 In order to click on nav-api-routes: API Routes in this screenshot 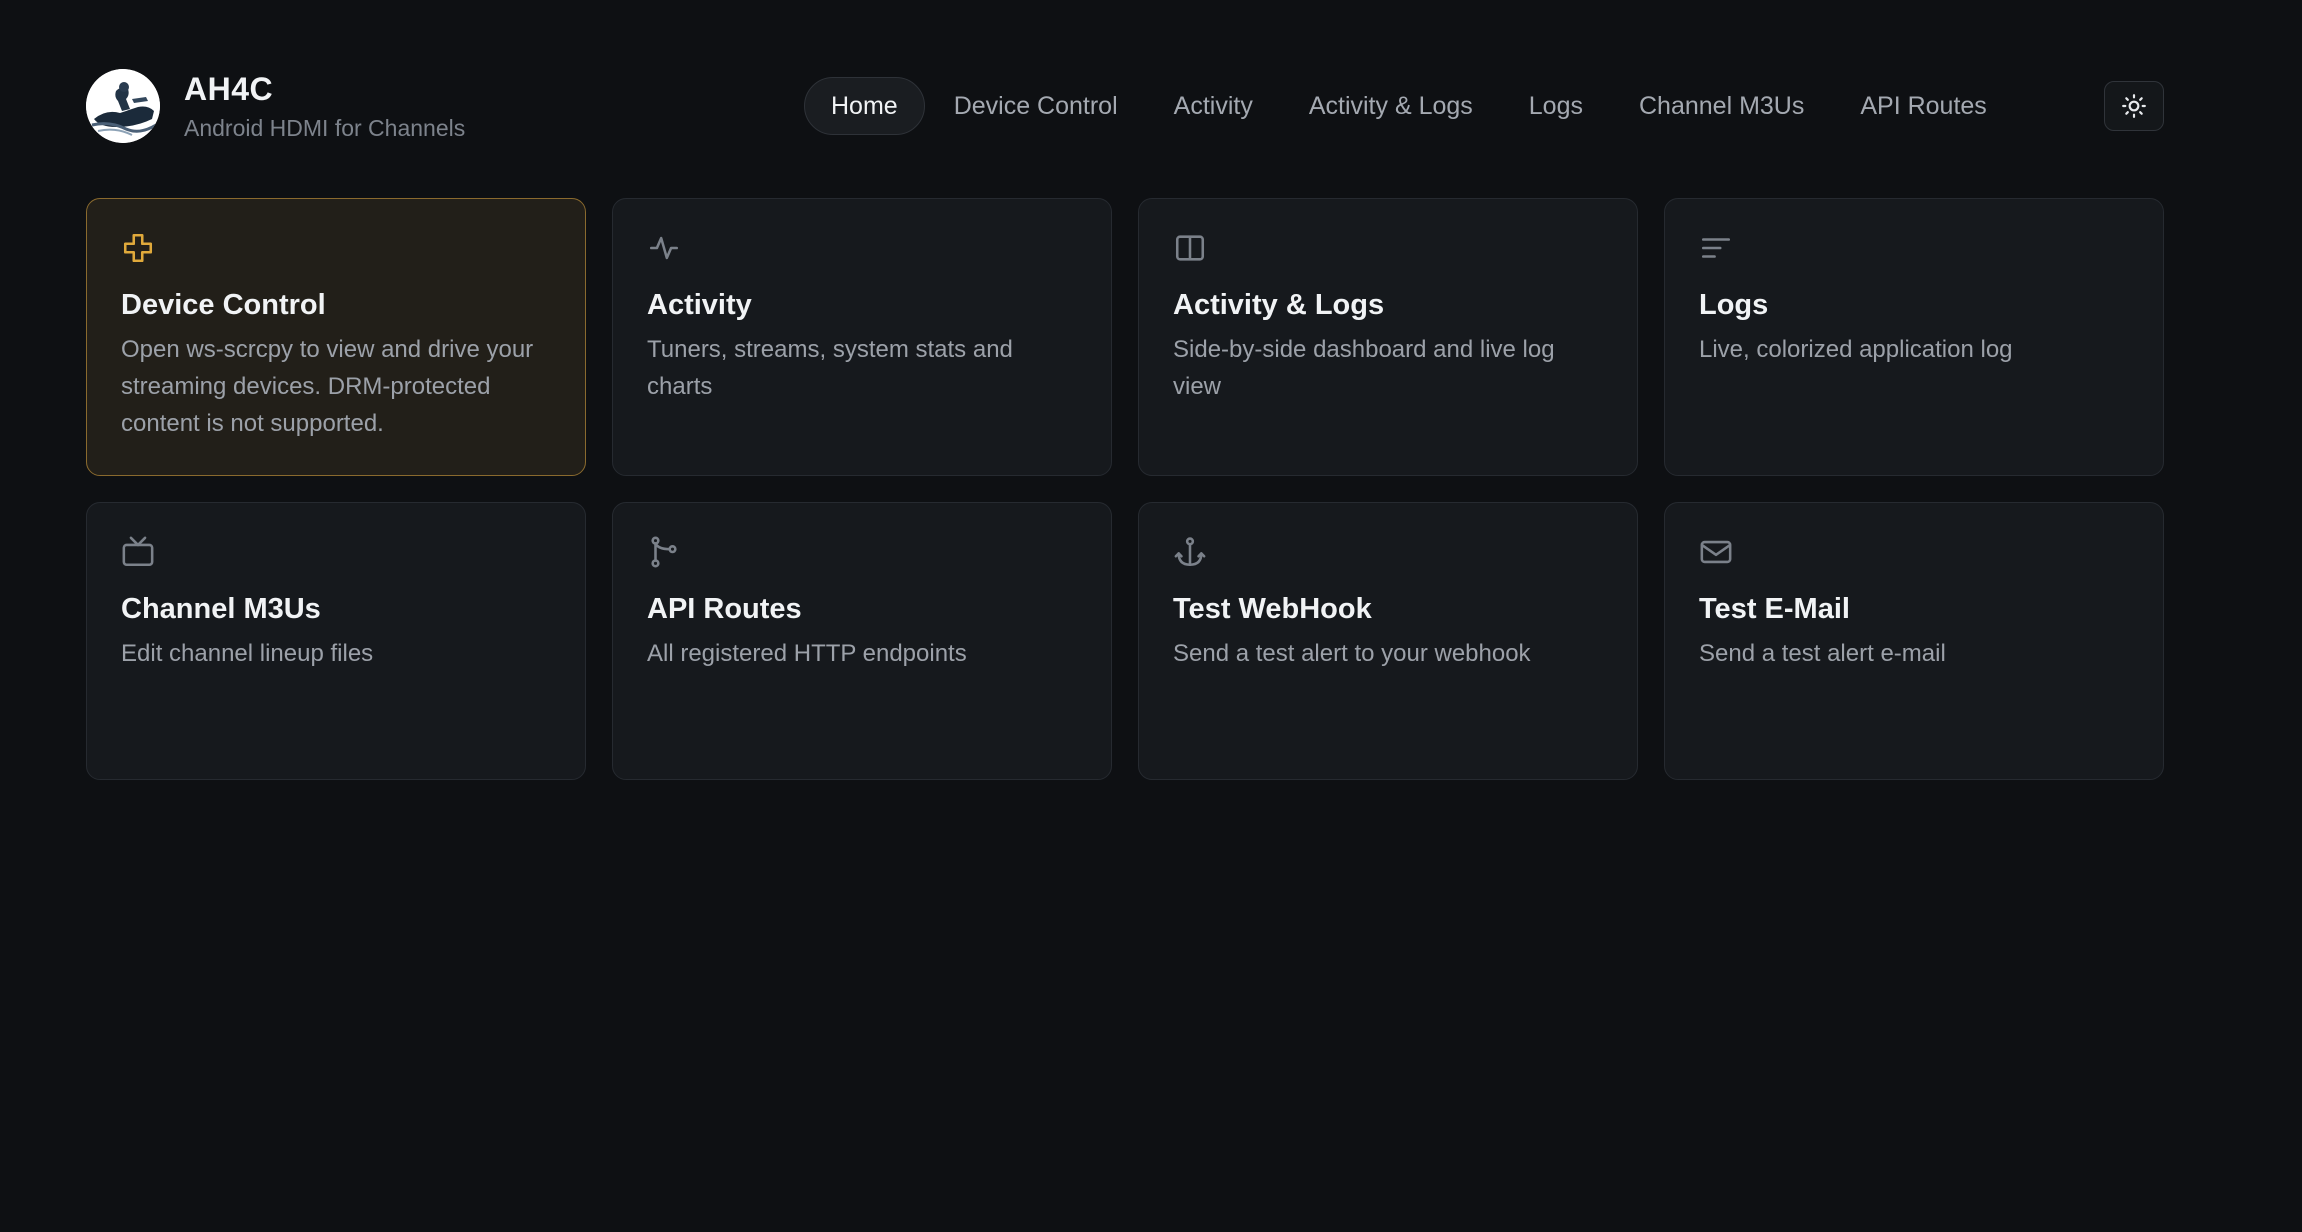, I will do `click(1923, 106)`.